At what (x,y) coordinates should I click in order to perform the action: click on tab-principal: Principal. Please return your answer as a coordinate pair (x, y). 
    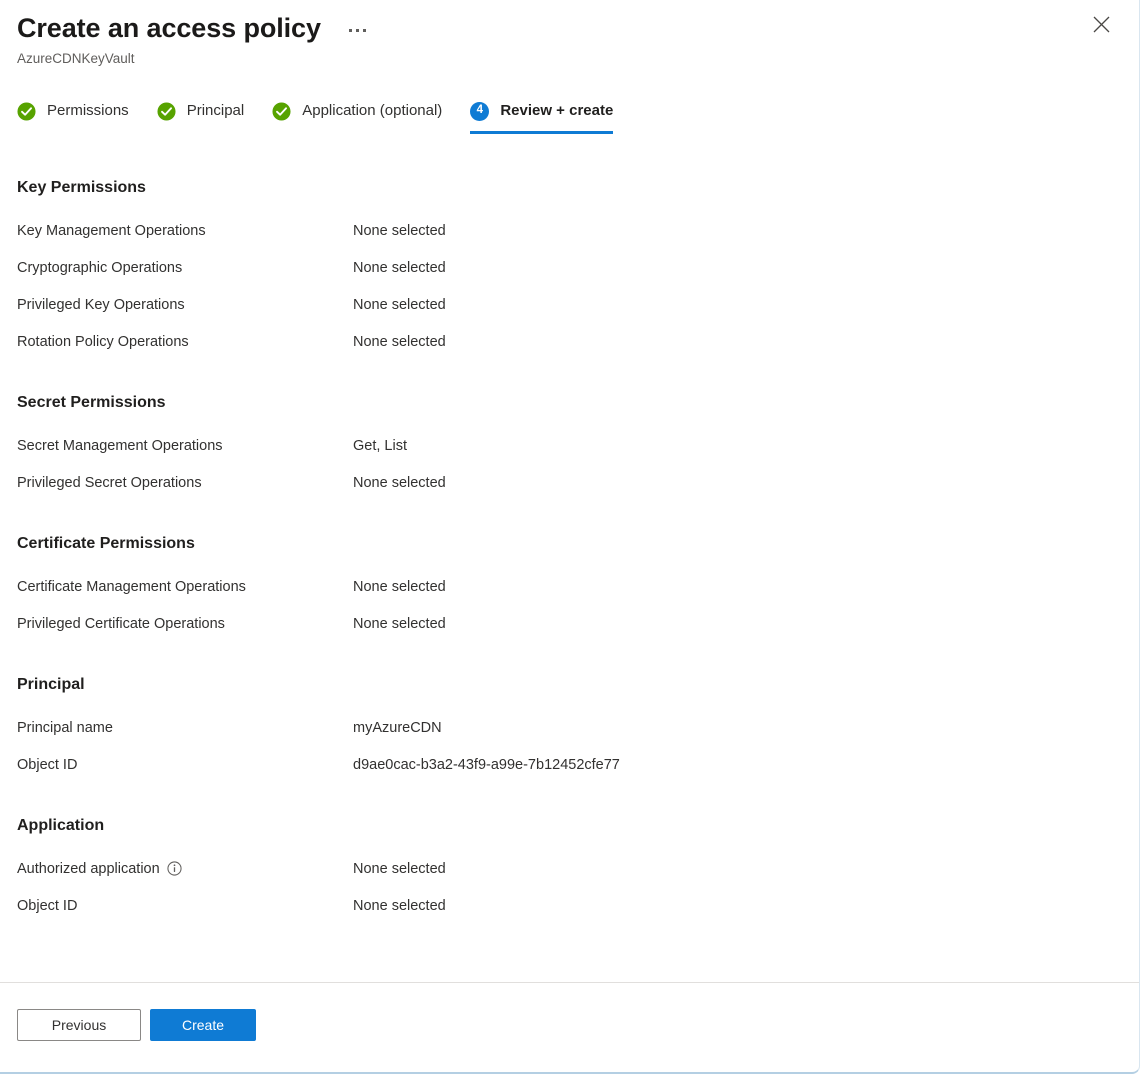
    Looking at the image, I should click on (201, 111).